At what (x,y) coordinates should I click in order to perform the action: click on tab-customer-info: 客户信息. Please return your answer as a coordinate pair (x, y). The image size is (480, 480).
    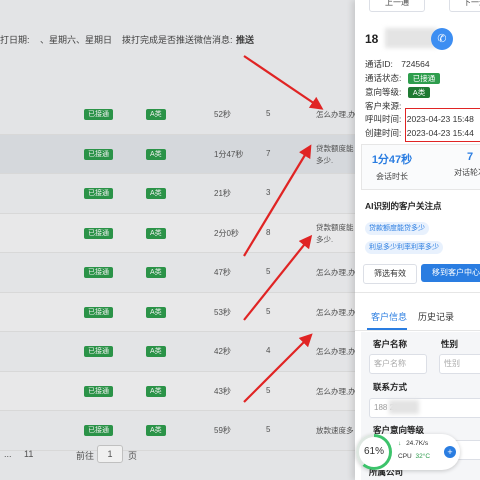
    Looking at the image, I should click on (389, 316).